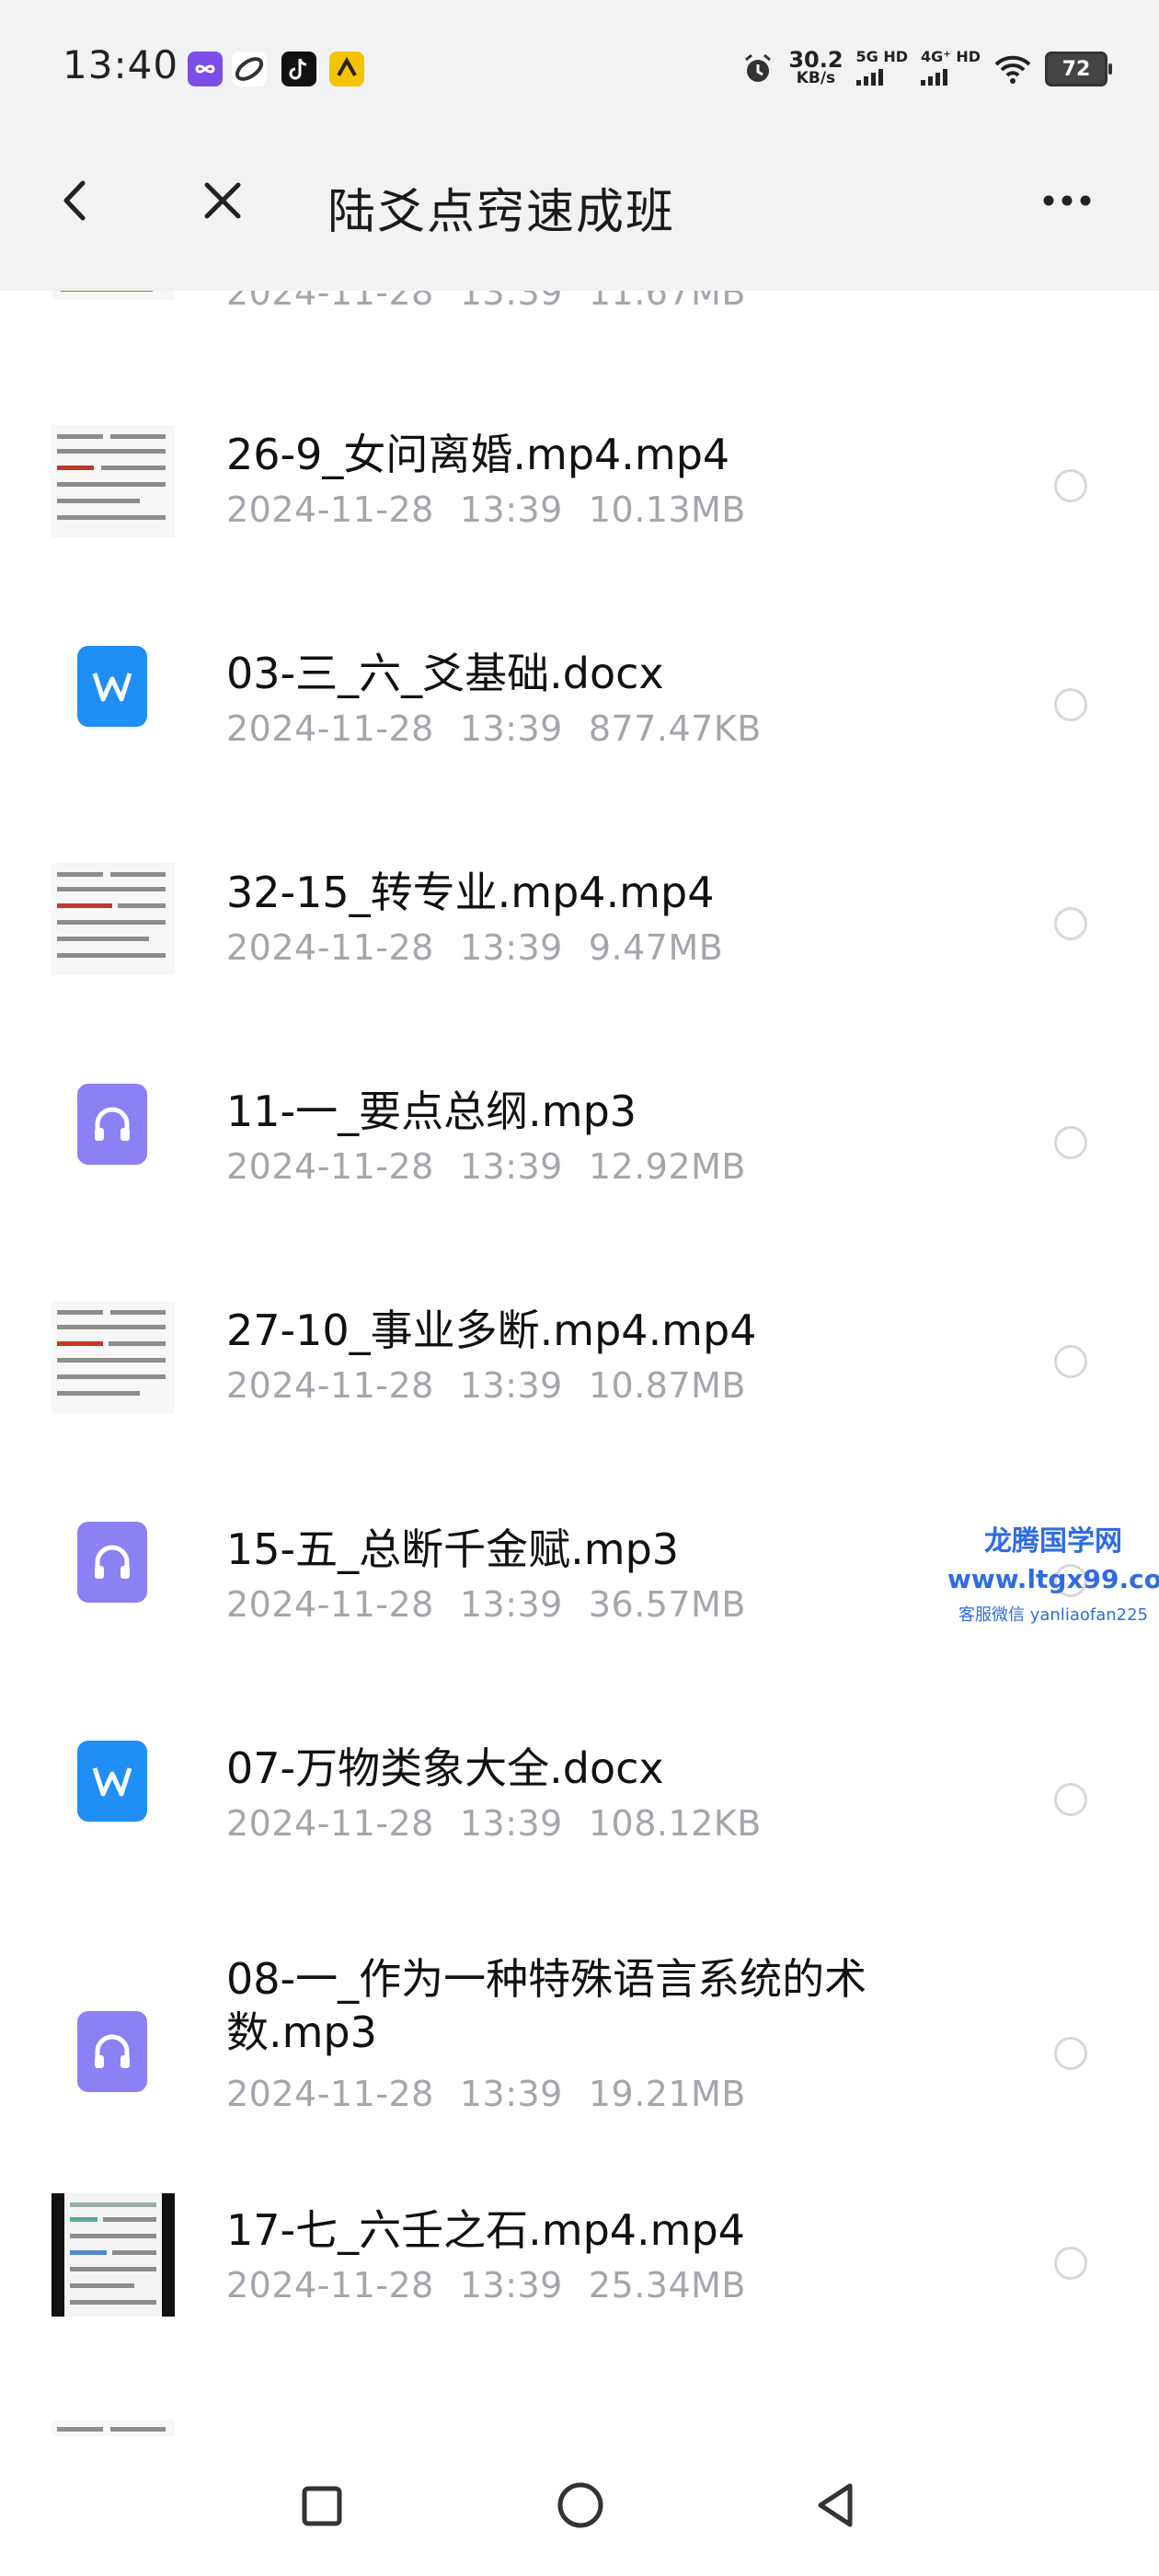 The image size is (1159, 2576). I want to click on tiktok-icon, so click(298, 69).